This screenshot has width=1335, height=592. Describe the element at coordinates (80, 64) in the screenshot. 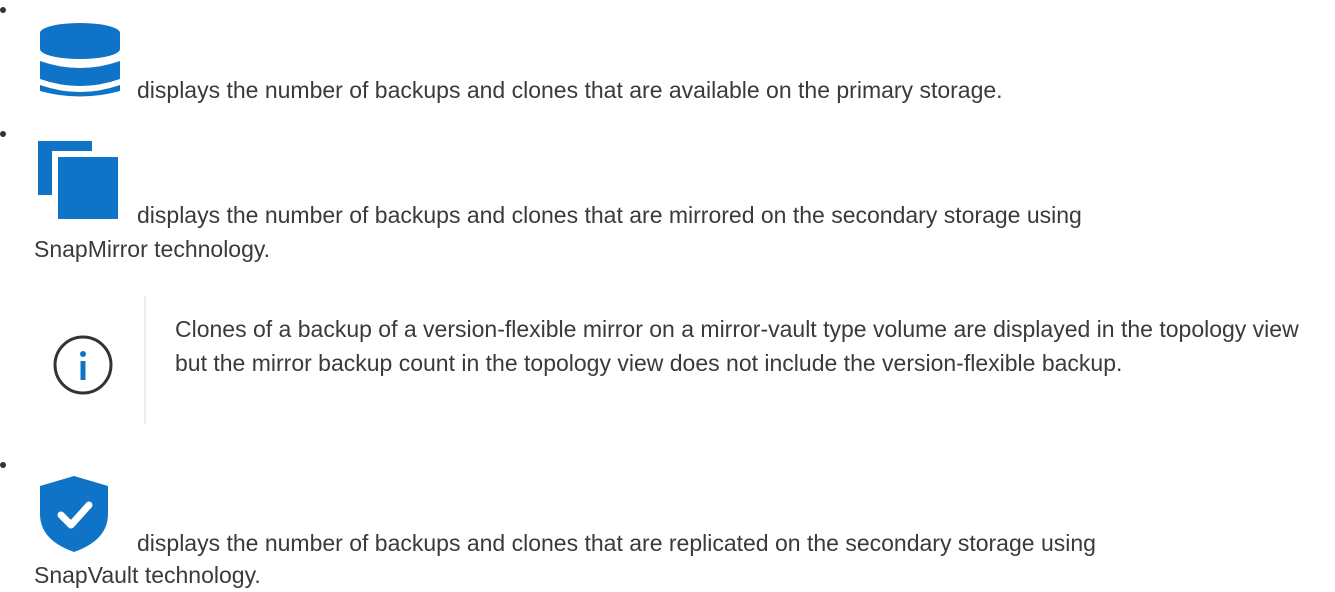

I see `database-icon` at that location.